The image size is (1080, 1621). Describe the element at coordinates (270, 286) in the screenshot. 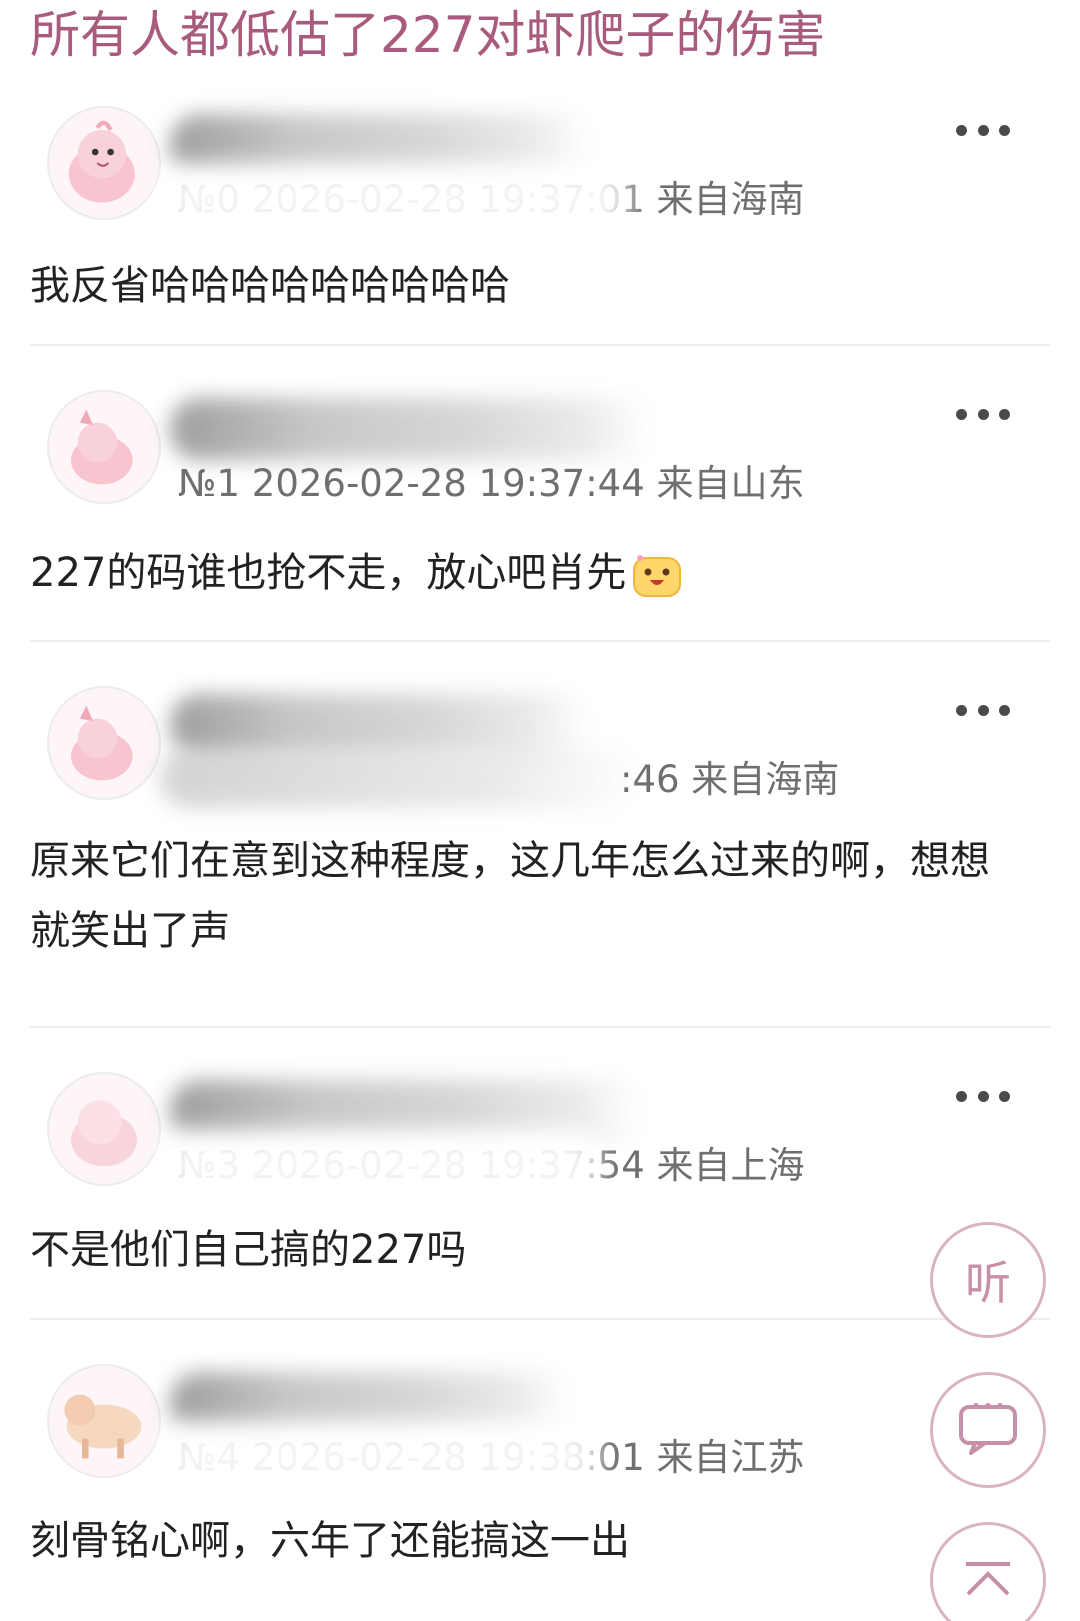

I see `reply-text: 我反省哈哈哈哈哈哈哈哈哈` at that location.